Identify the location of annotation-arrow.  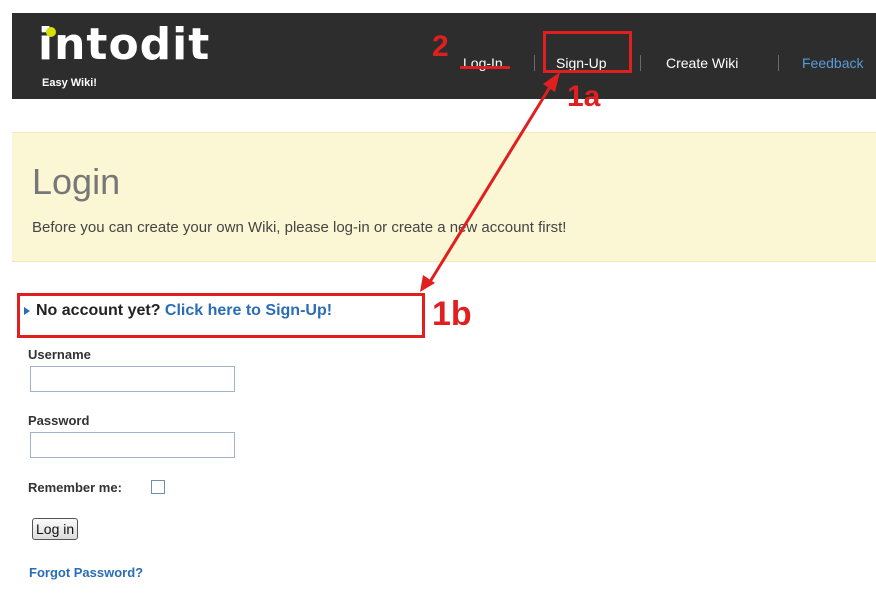
(490, 182).